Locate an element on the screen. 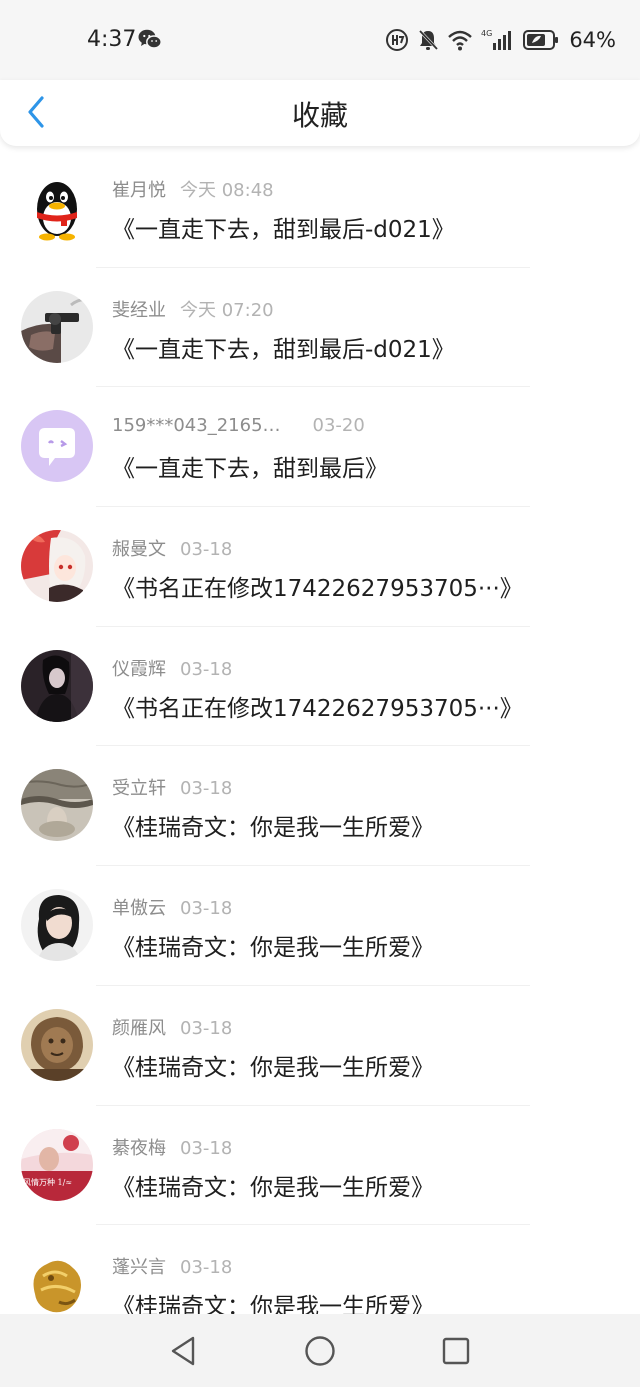 The width and height of the screenshot is (640, 1387). item-meta: 单傲云 03-18 is located at coordinates (172, 907).